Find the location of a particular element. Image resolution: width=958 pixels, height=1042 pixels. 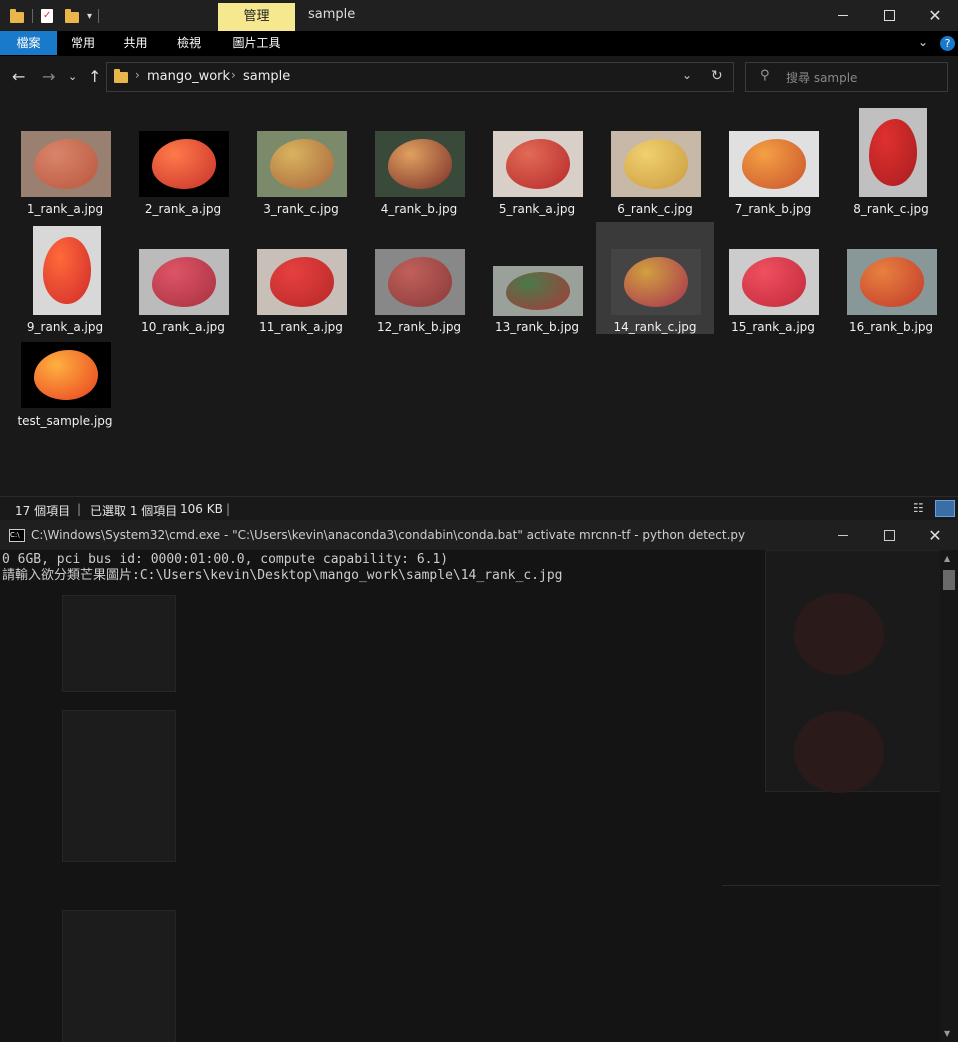

file-tile: test_sample.jpg is located at coordinates (65, 389).